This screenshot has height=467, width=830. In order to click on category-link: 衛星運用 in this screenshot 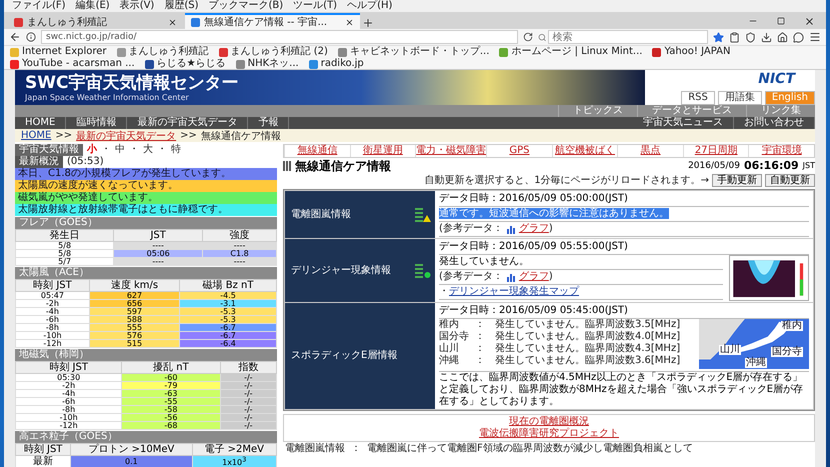, I will do `click(383, 151)`.